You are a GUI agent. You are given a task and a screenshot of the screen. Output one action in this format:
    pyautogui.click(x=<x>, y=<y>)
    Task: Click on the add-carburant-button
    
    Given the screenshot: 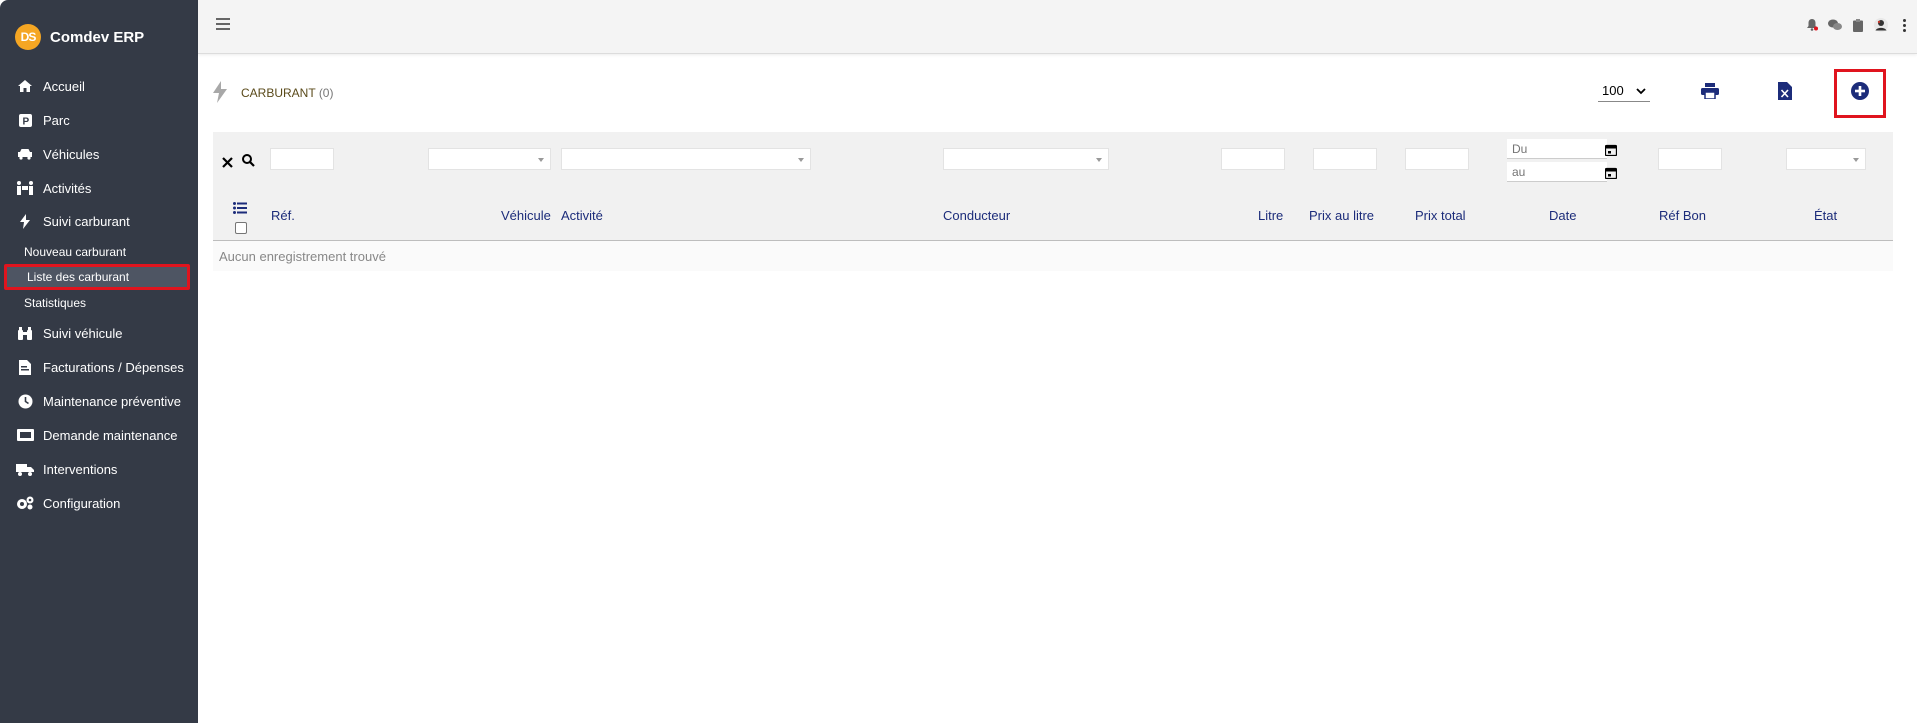 What is the action you would take?
    pyautogui.click(x=1860, y=93)
    